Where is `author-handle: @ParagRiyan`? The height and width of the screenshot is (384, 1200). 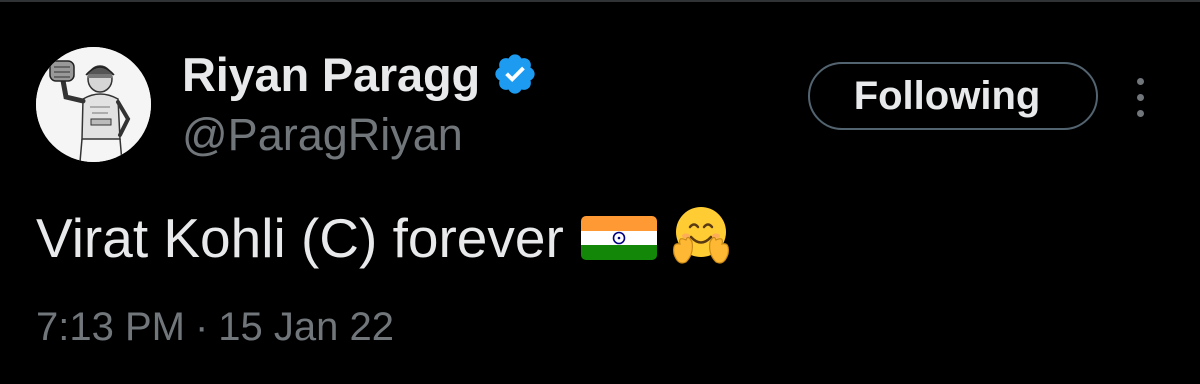
author-handle: @ParagRiyan is located at coordinates (322, 134).